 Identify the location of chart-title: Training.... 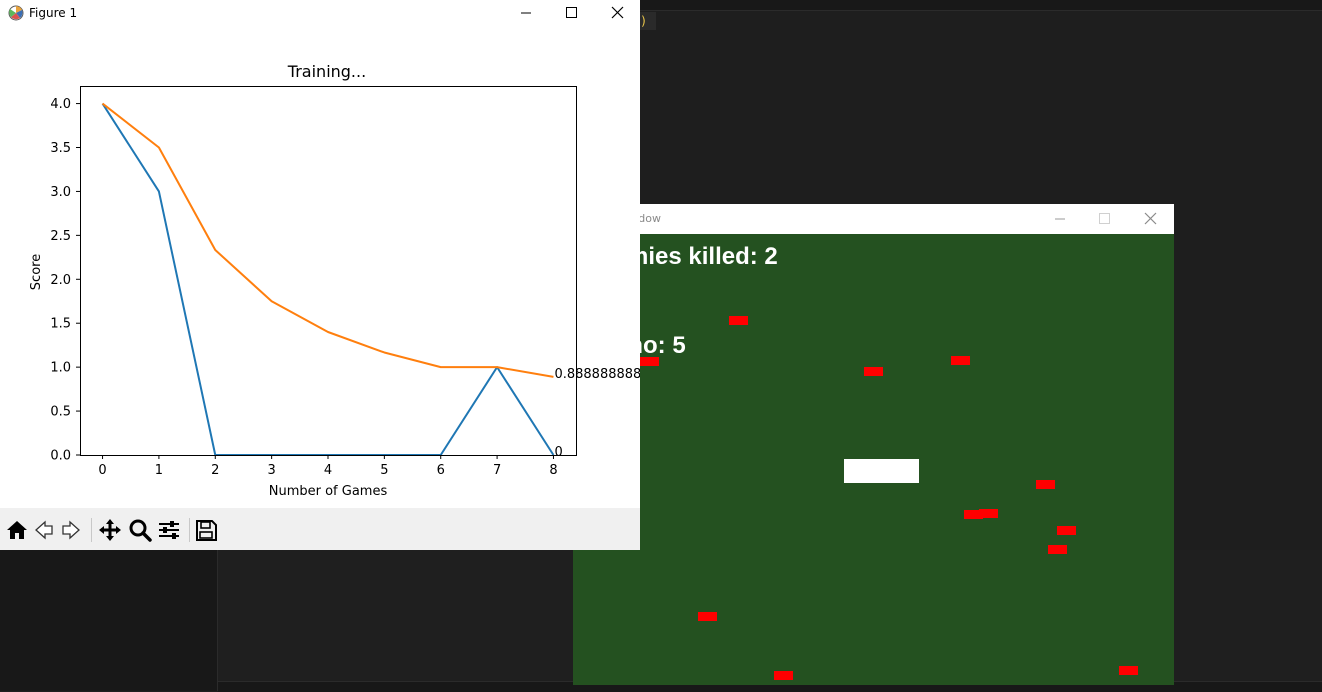
(326, 71).